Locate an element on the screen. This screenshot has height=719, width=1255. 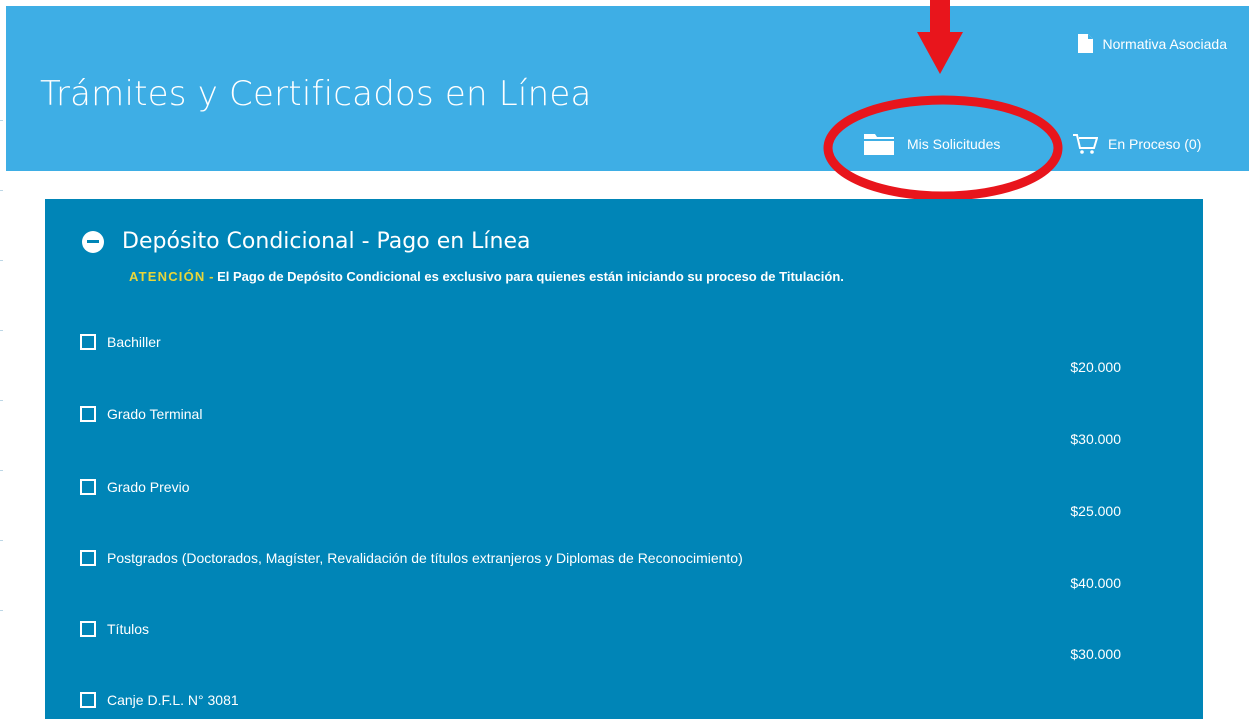
option-label: Canje D.F.L. N° 3081 is located at coordinates (173, 700).